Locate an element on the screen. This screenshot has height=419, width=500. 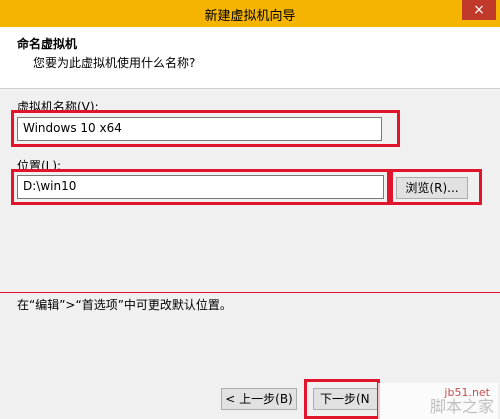
title-bar: 新建虚拟机向导 × is located at coordinates (250, 13).